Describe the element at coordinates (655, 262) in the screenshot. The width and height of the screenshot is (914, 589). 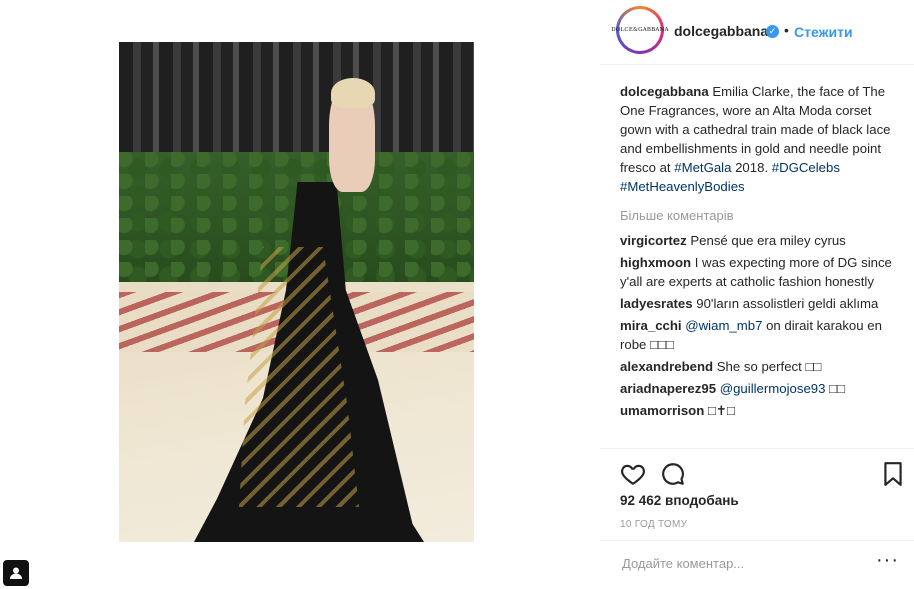
I see `comment-username: highxmoon` at that location.